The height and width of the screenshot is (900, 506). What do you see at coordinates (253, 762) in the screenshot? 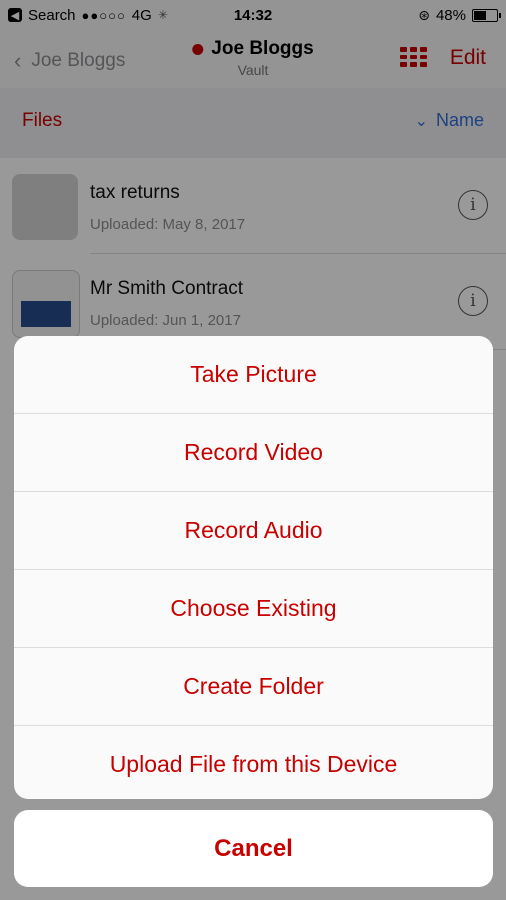
I see `upload-file-option: Upload File from this Device` at bounding box center [253, 762].